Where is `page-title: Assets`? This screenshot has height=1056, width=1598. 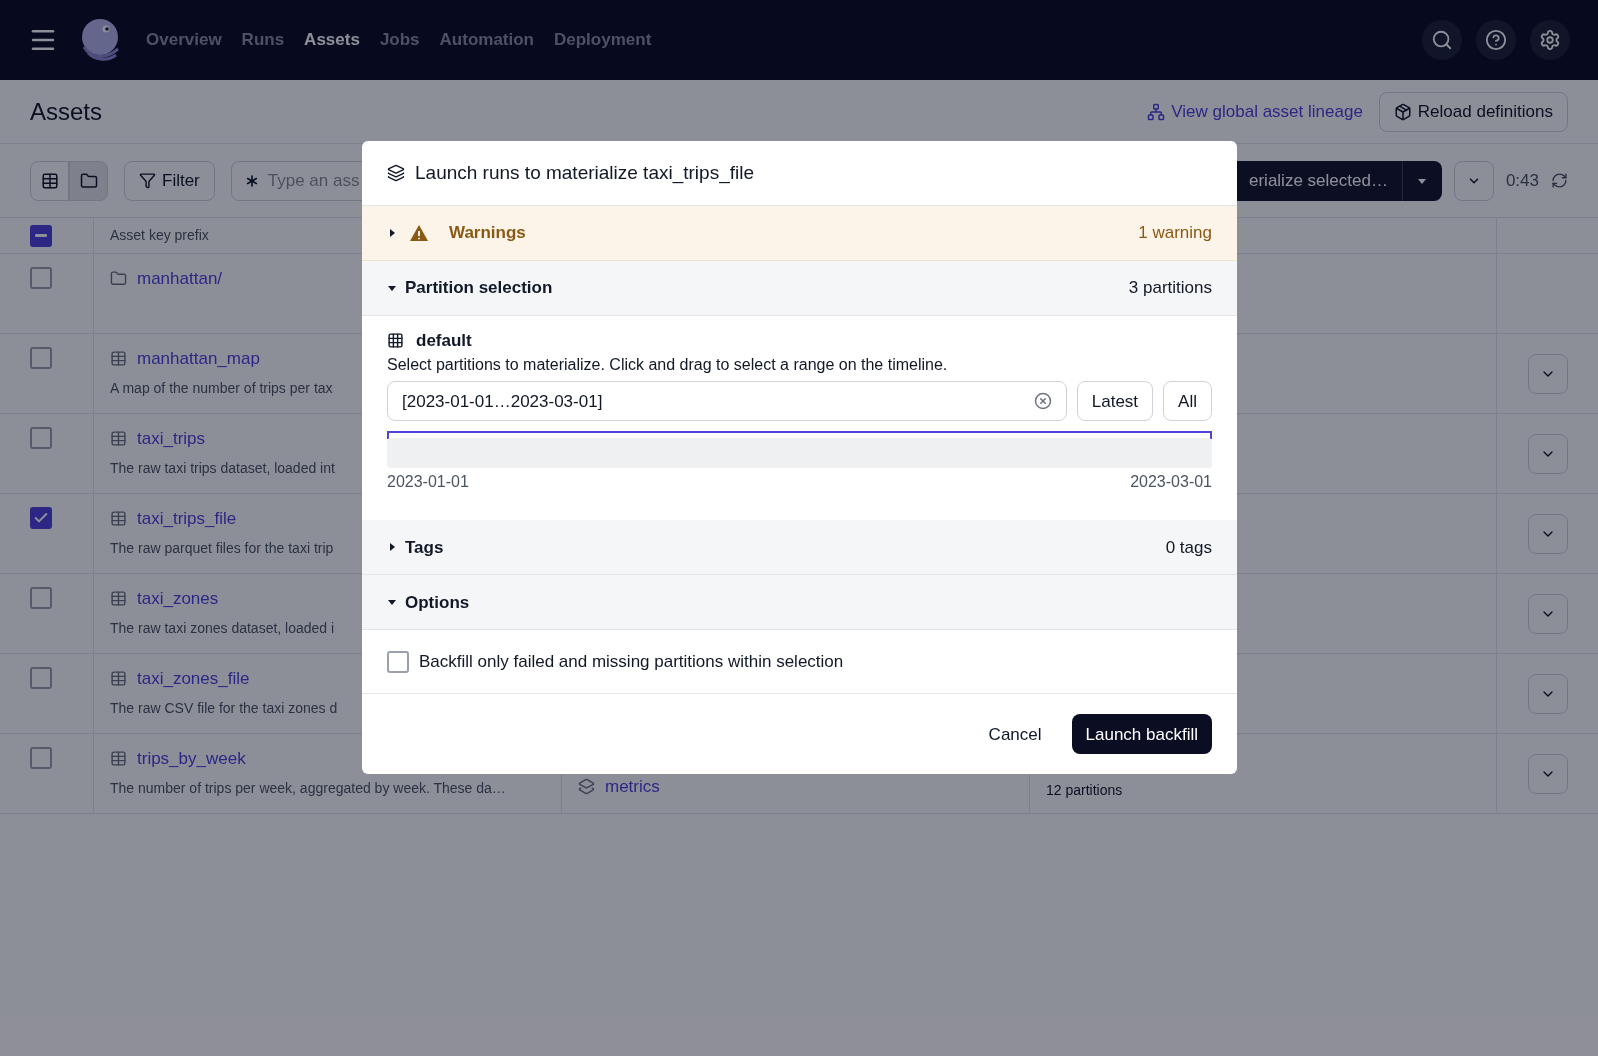
page-title: Assets is located at coordinates (66, 111).